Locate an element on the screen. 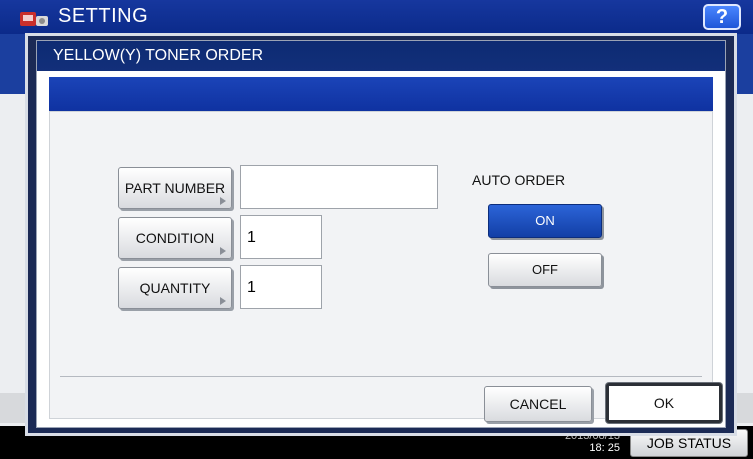  help-button: ? is located at coordinates (722, 17).